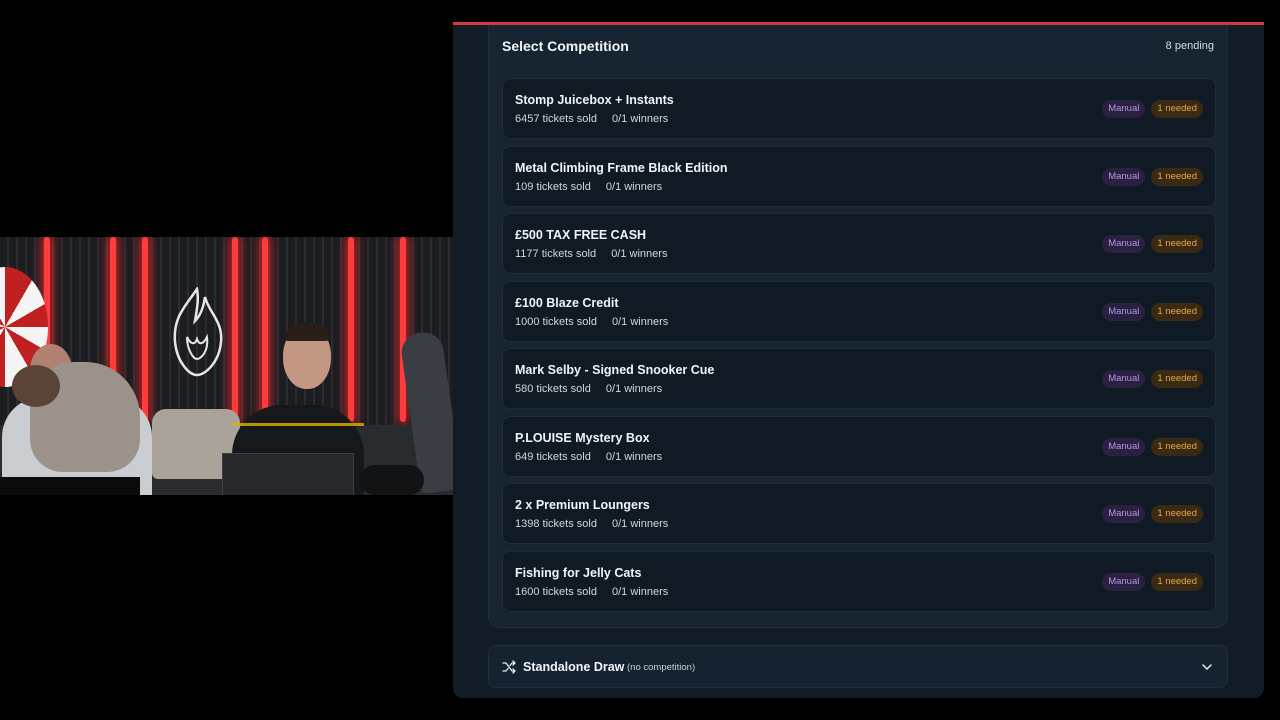 Image resolution: width=1280 pixels, height=720 pixels. I want to click on standalone-draw-label: Standalone Draw, so click(574, 667).